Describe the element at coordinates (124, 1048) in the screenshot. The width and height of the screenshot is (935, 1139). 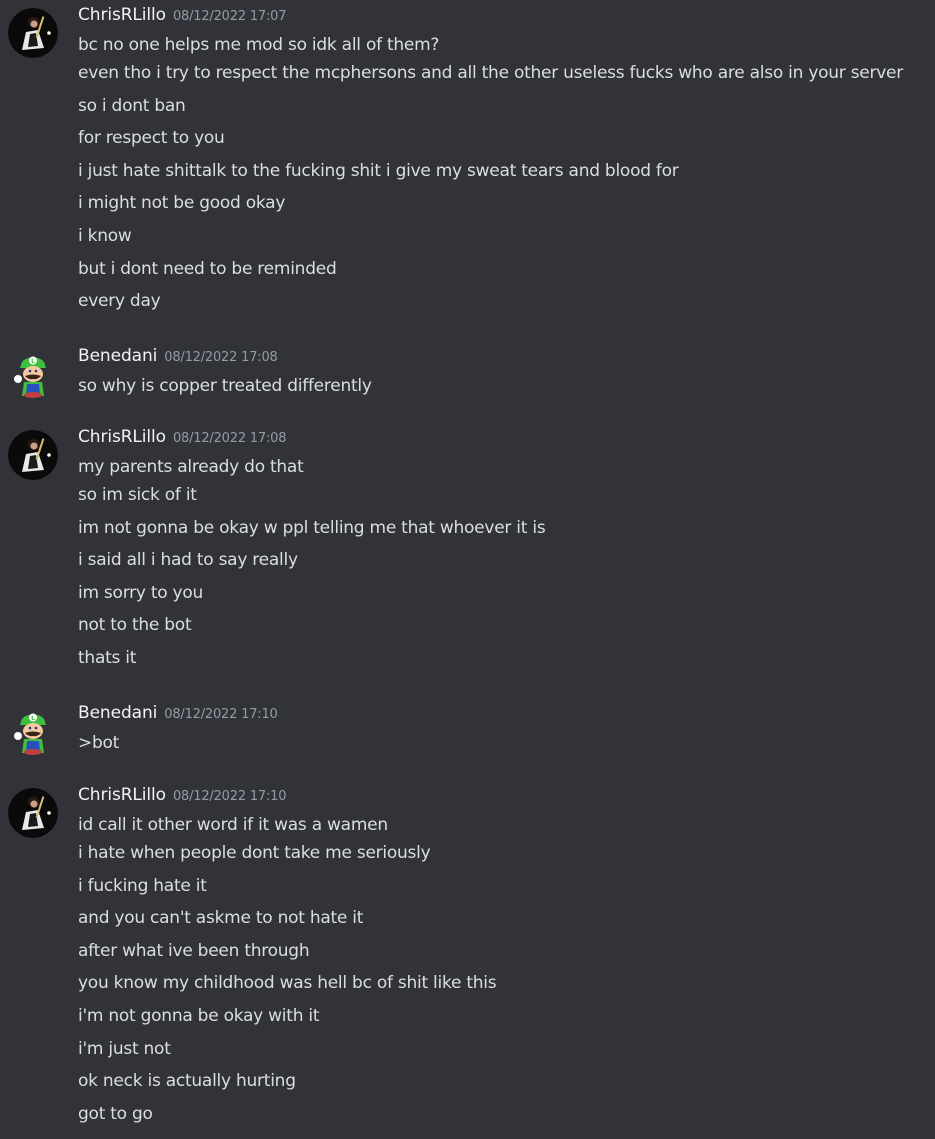
I see `message-text: i'm just not` at that location.